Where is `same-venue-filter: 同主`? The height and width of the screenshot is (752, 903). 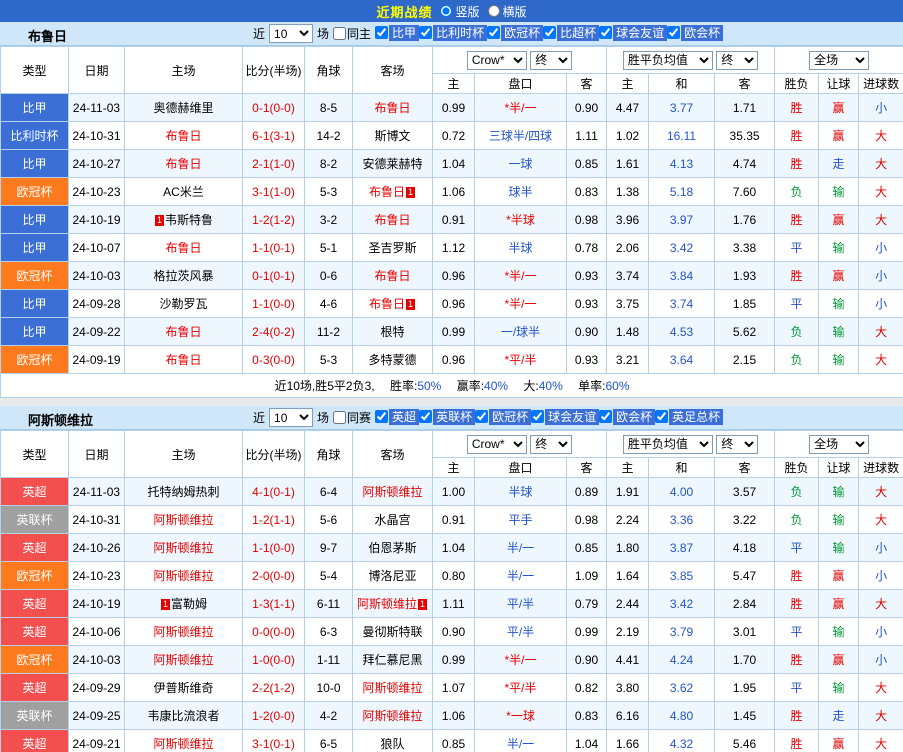 same-venue-filter: 同主 is located at coordinates (352, 33).